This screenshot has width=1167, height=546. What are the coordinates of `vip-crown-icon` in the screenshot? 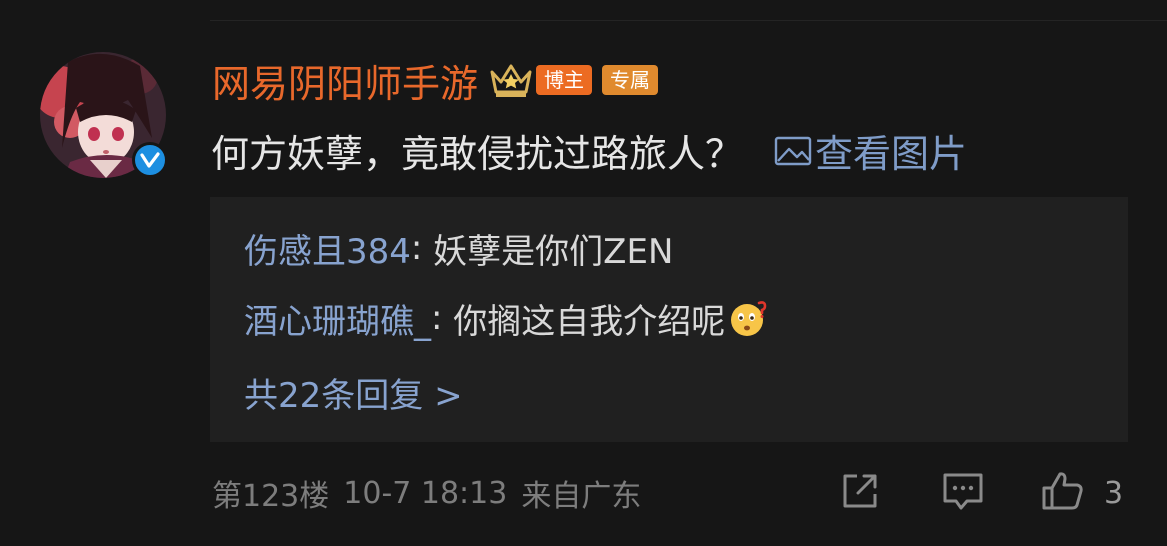 It's located at (511, 80).